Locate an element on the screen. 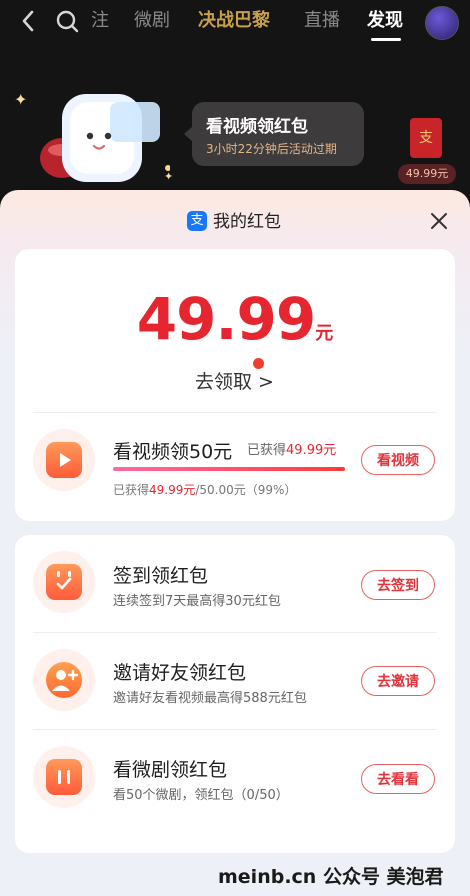 This screenshot has height=896, width=470. balance-value: 49.99 is located at coordinates (226, 319).